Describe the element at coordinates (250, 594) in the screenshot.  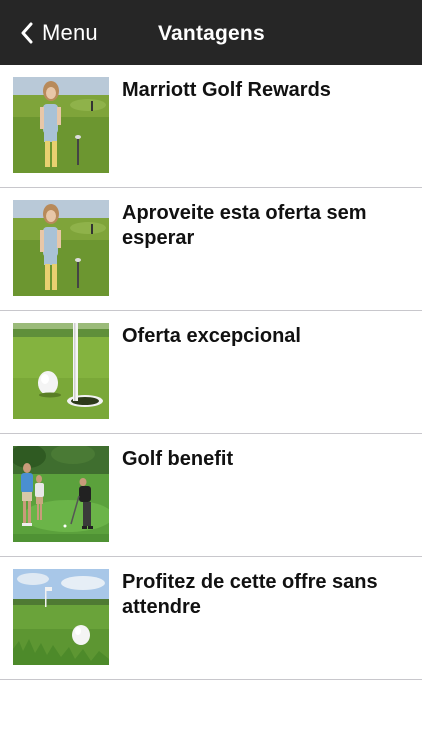
I see `list-item-title: Profitez de cette offre sans attendre` at that location.